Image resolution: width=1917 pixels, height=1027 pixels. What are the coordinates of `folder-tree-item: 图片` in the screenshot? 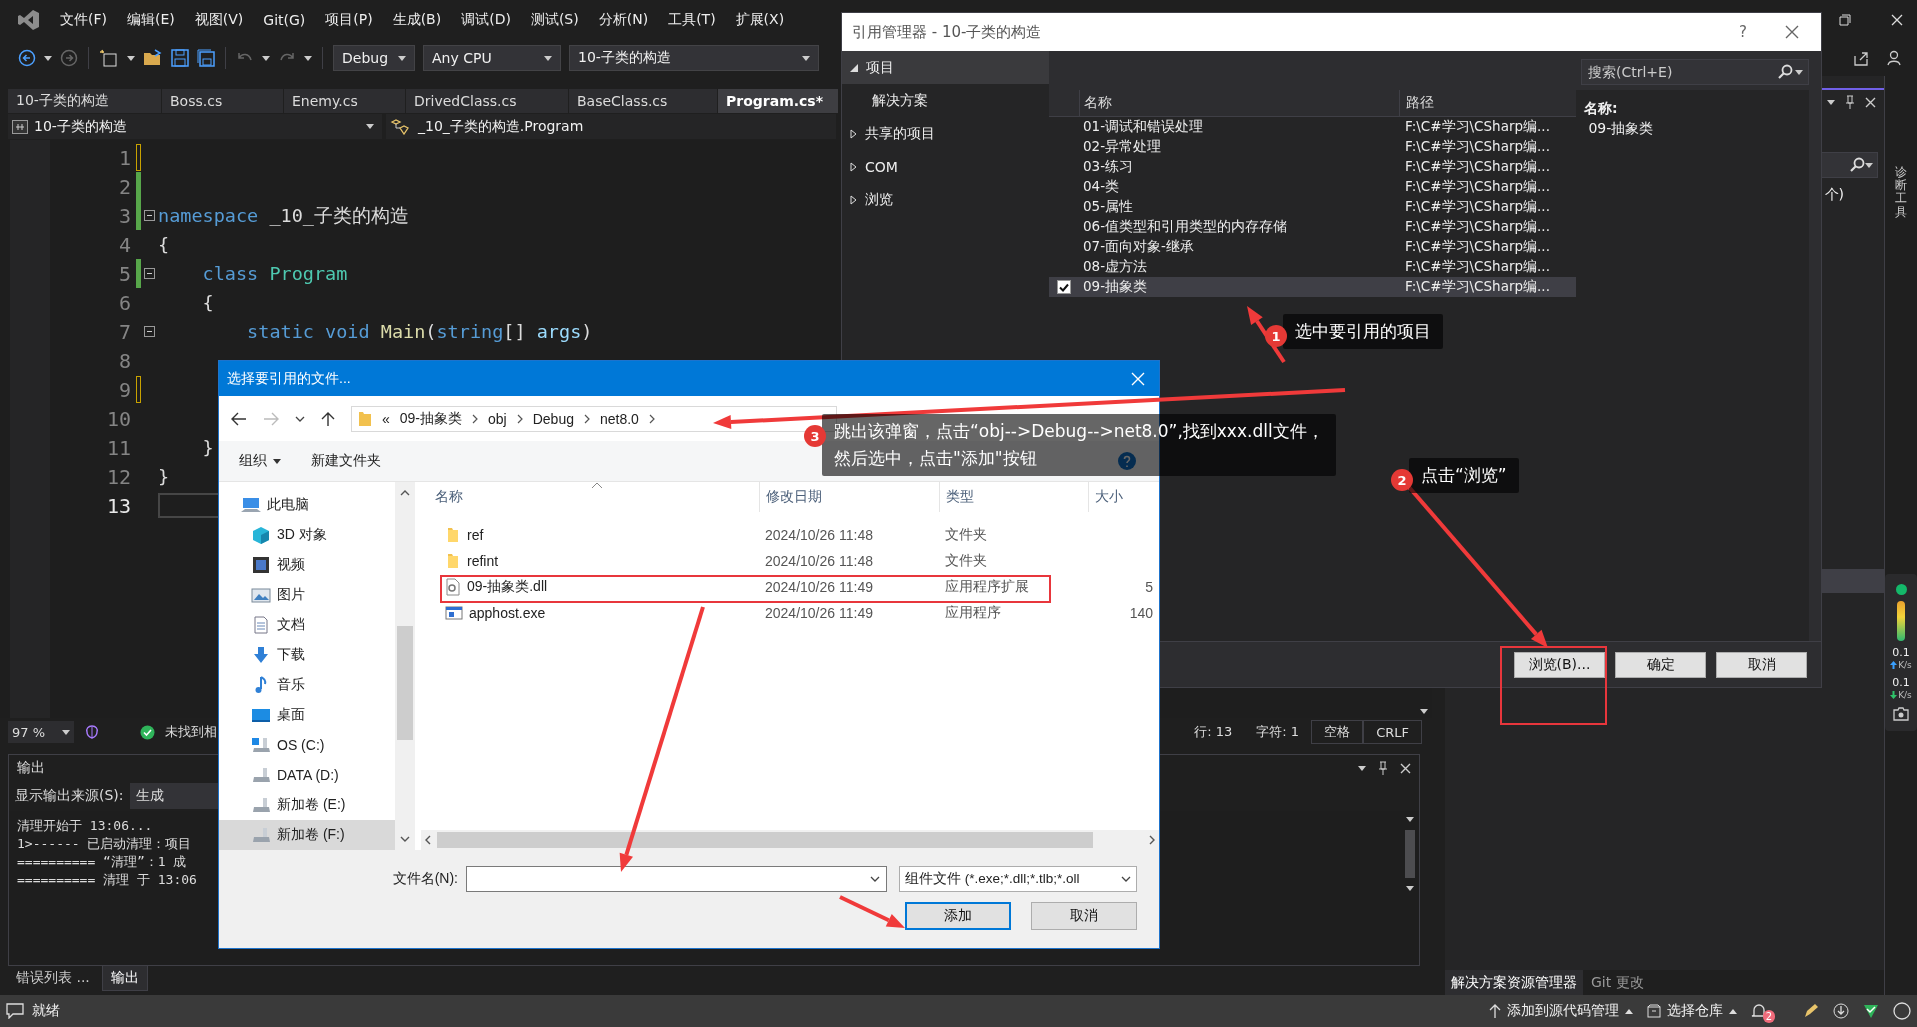 It's located at (307, 595).